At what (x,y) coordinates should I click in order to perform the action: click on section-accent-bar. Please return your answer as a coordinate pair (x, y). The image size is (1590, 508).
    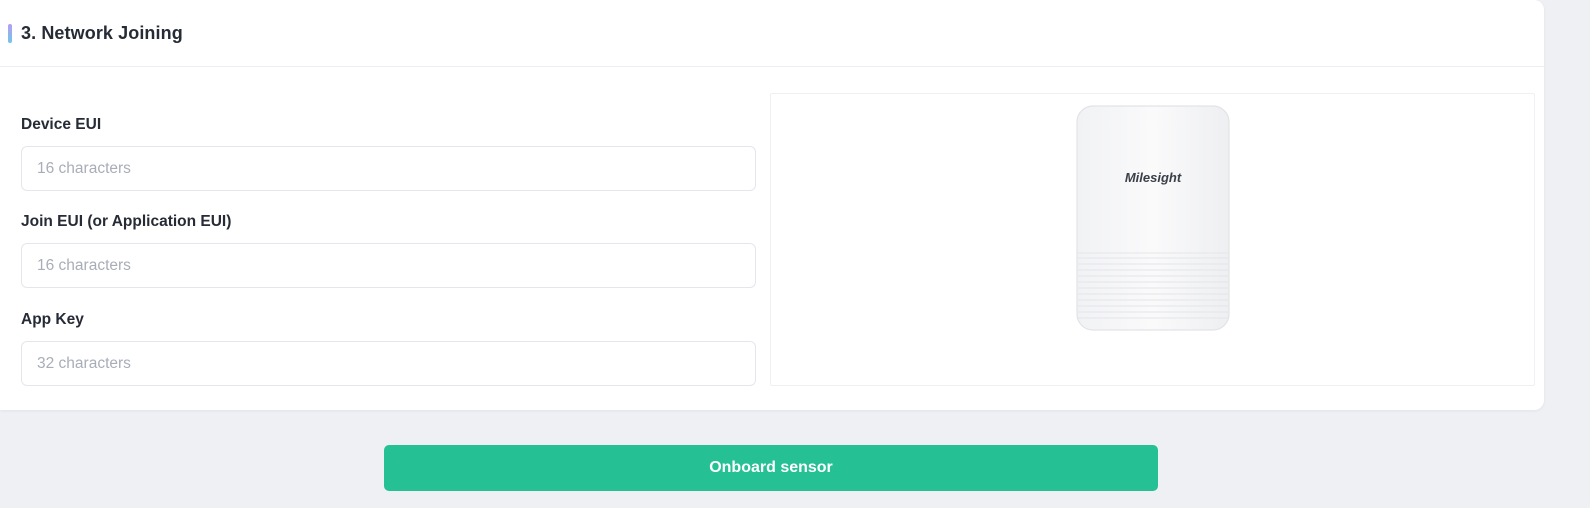
    Looking at the image, I should click on (10, 33).